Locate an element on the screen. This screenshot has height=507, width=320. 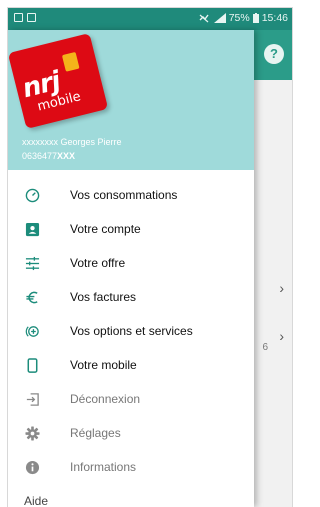
gauge-icon is located at coordinates (32, 195).